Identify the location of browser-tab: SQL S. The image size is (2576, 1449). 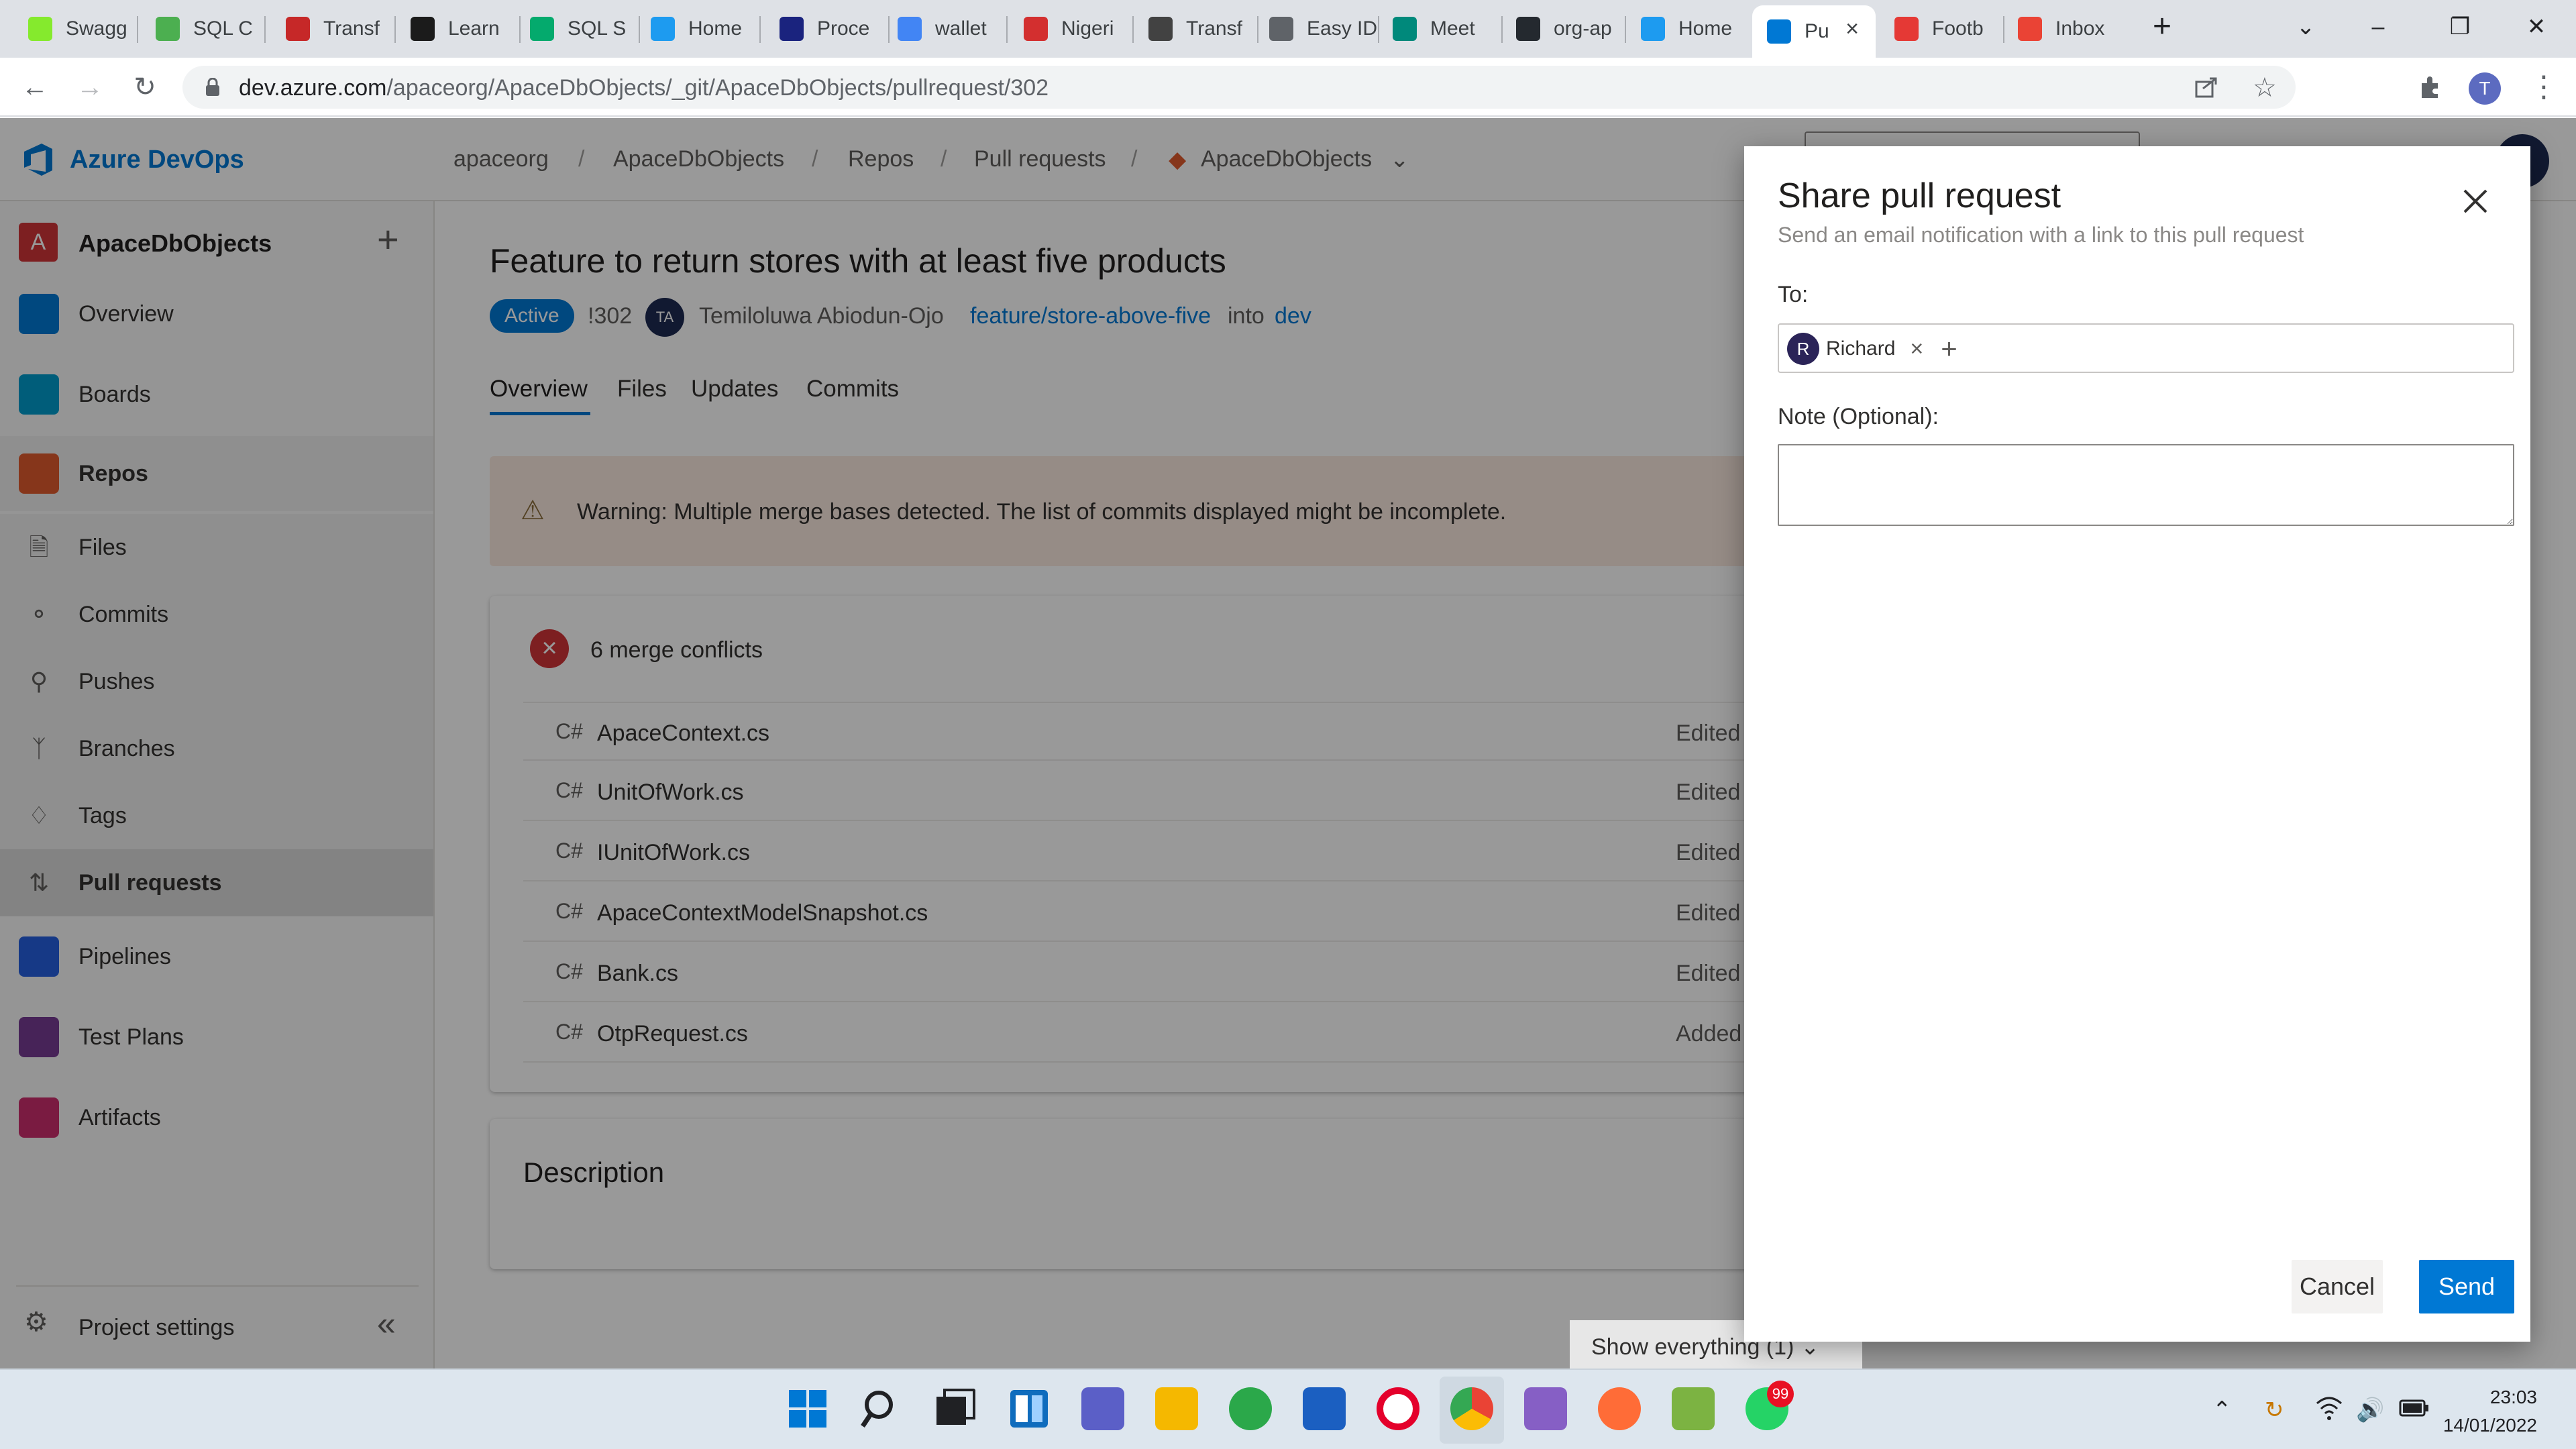
(576, 28).